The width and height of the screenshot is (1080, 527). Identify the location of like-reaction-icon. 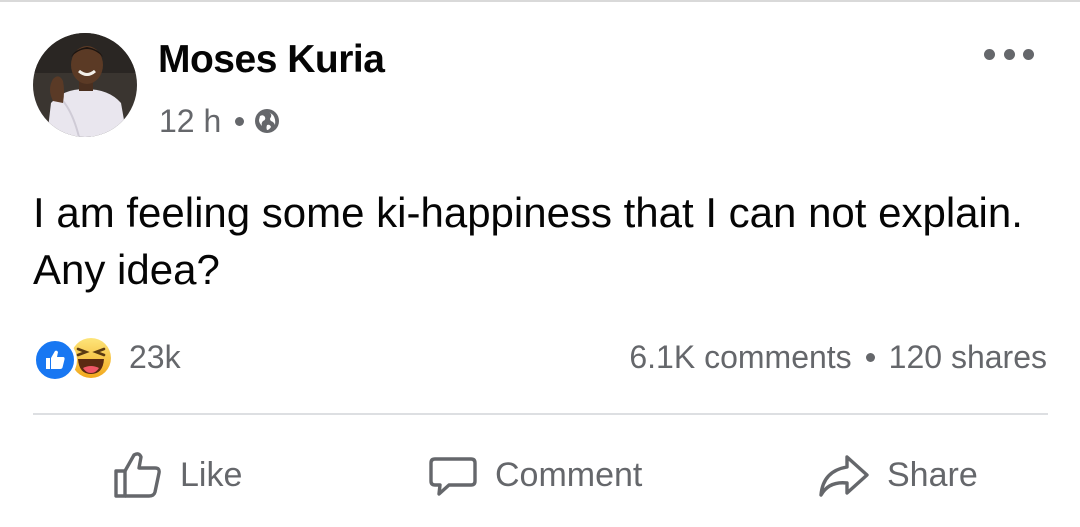
(55, 360).